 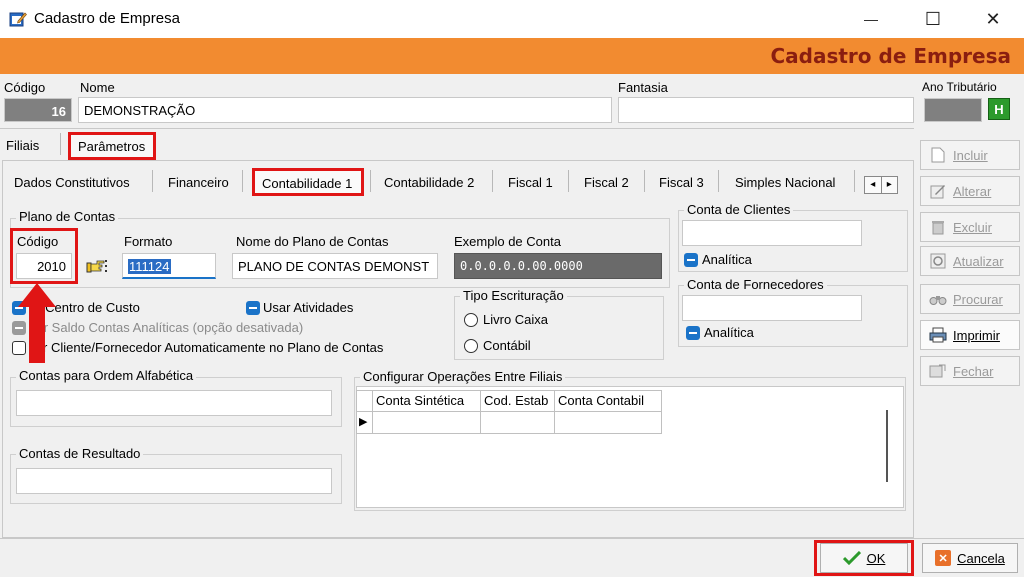 What do you see at coordinates (970, 299) in the screenshot?
I see `procurar-button: Procurar` at bounding box center [970, 299].